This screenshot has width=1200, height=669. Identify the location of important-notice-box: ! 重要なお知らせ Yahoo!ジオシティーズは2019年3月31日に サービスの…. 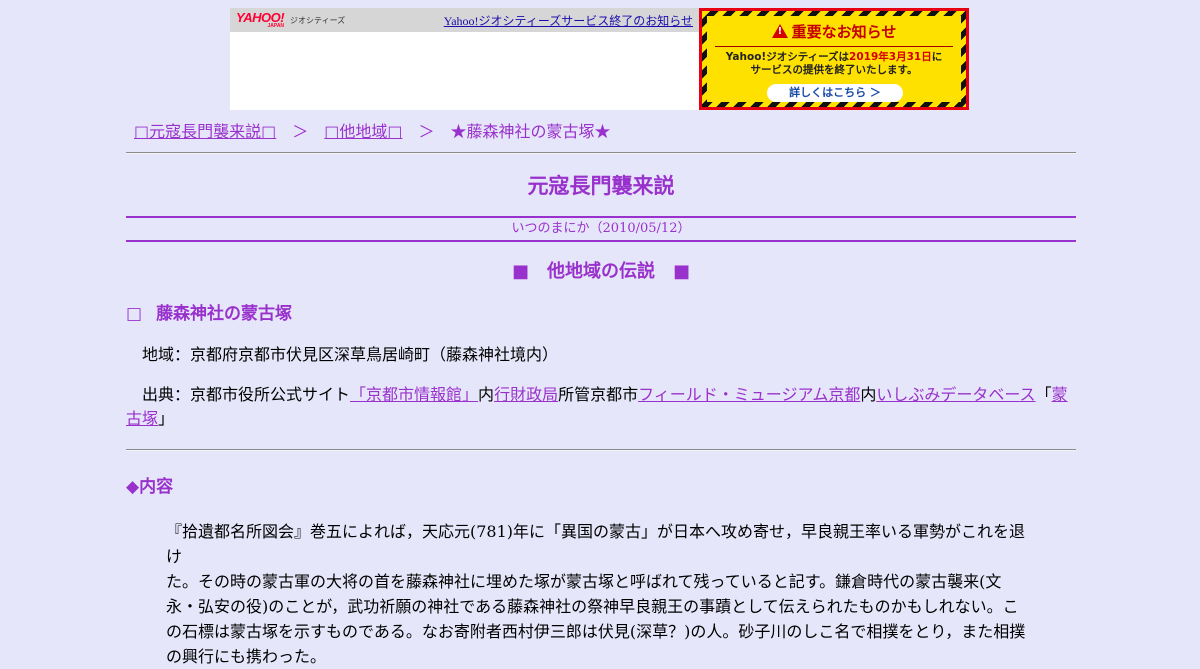
(834, 59).